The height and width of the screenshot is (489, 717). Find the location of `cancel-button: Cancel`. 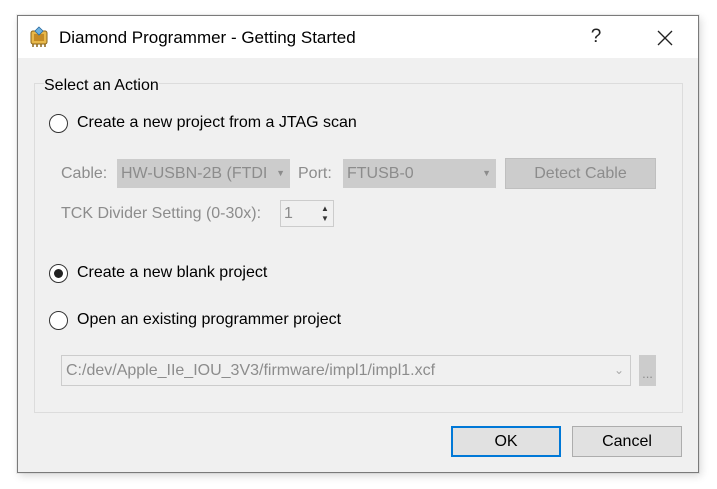

cancel-button: Cancel is located at coordinates (627, 441).